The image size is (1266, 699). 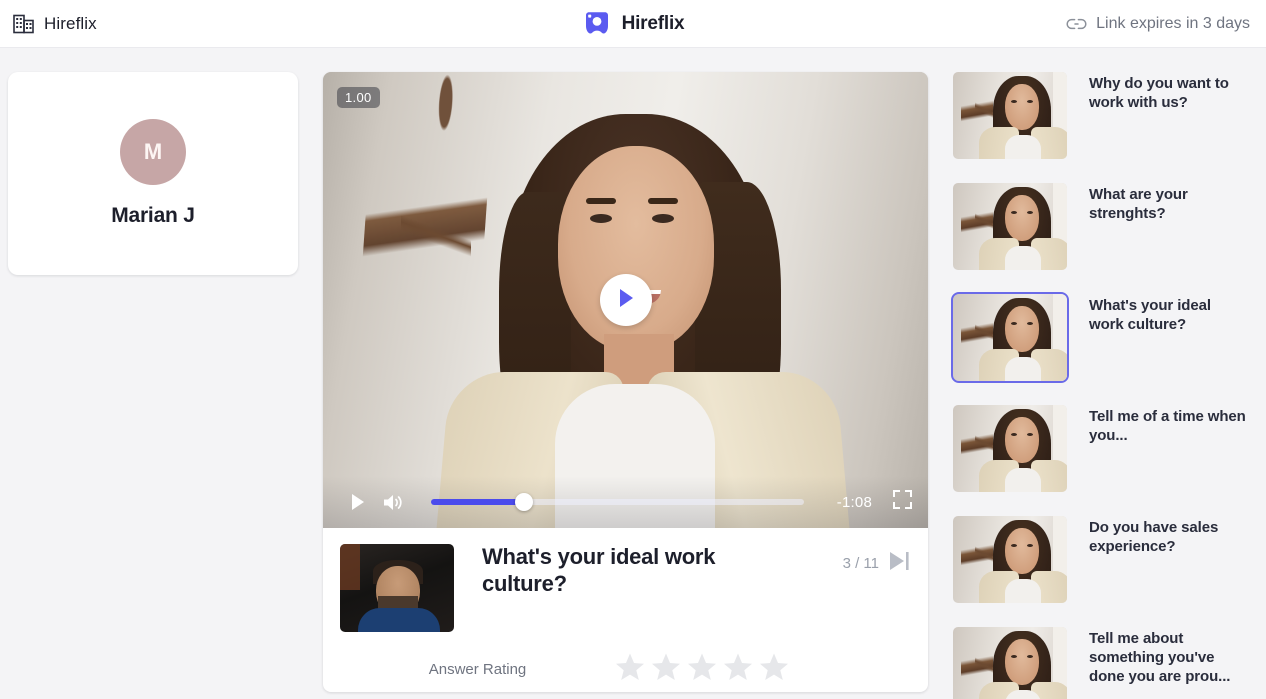 What do you see at coordinates (1159, 93) in the screenshot?
I see `question-list-item-label: Why do you want to work with us?` at bounding box center [1159, 93].